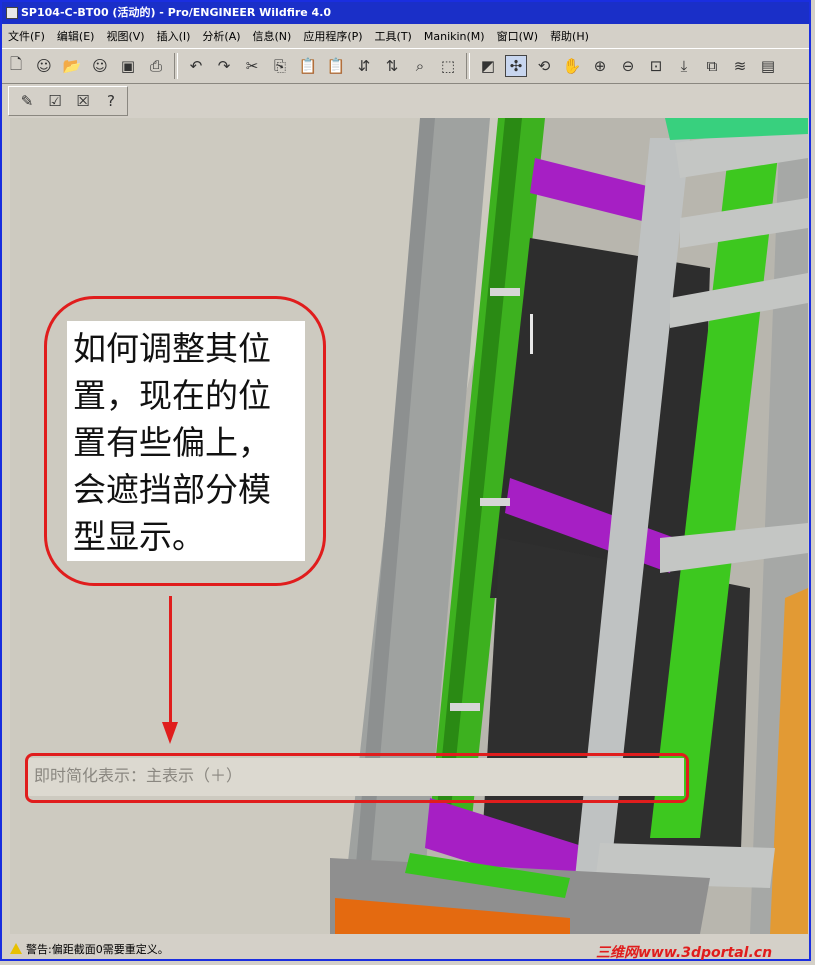  What do you see at coordinates (569, 36) in the screenshot?
I see `menu-help: 帮助(H)` at bounding box center [569, 36].